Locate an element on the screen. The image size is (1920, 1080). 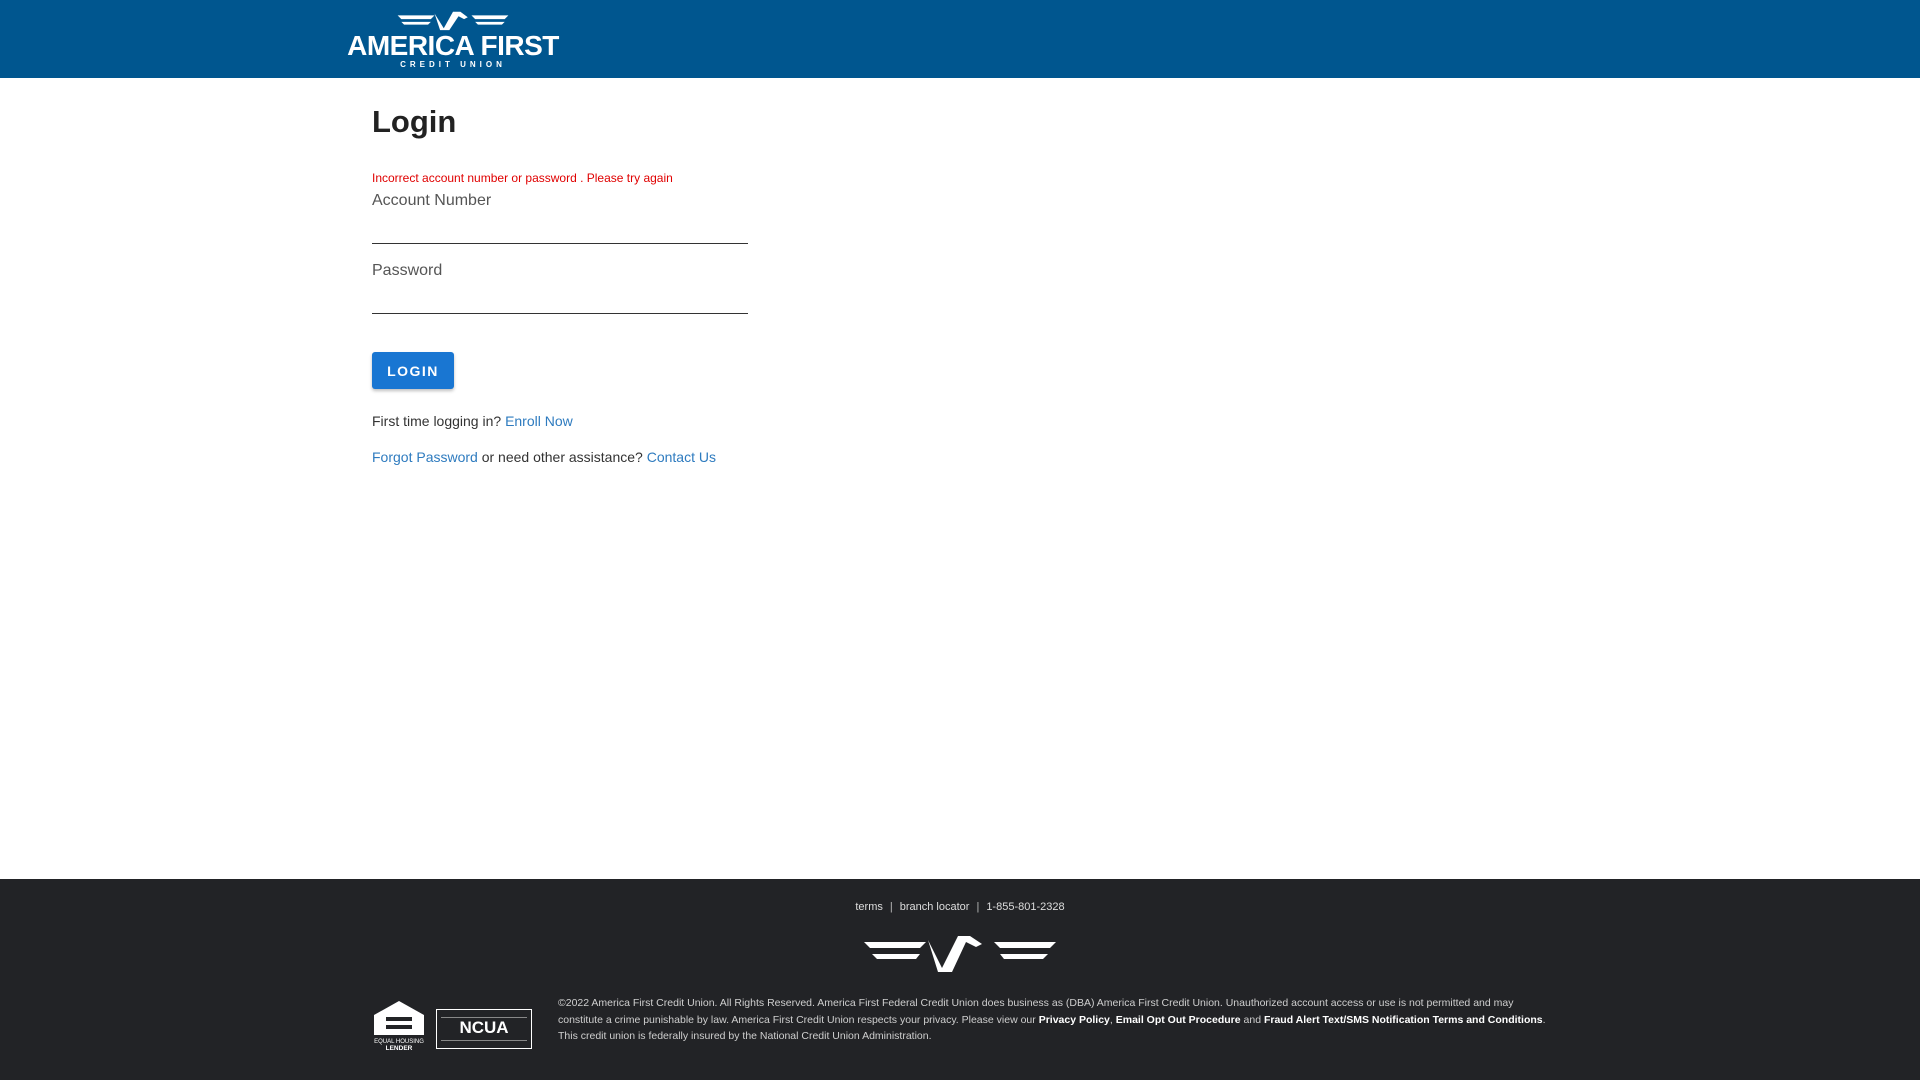
login-button: LOGIN is located at coordinates (413, 370).